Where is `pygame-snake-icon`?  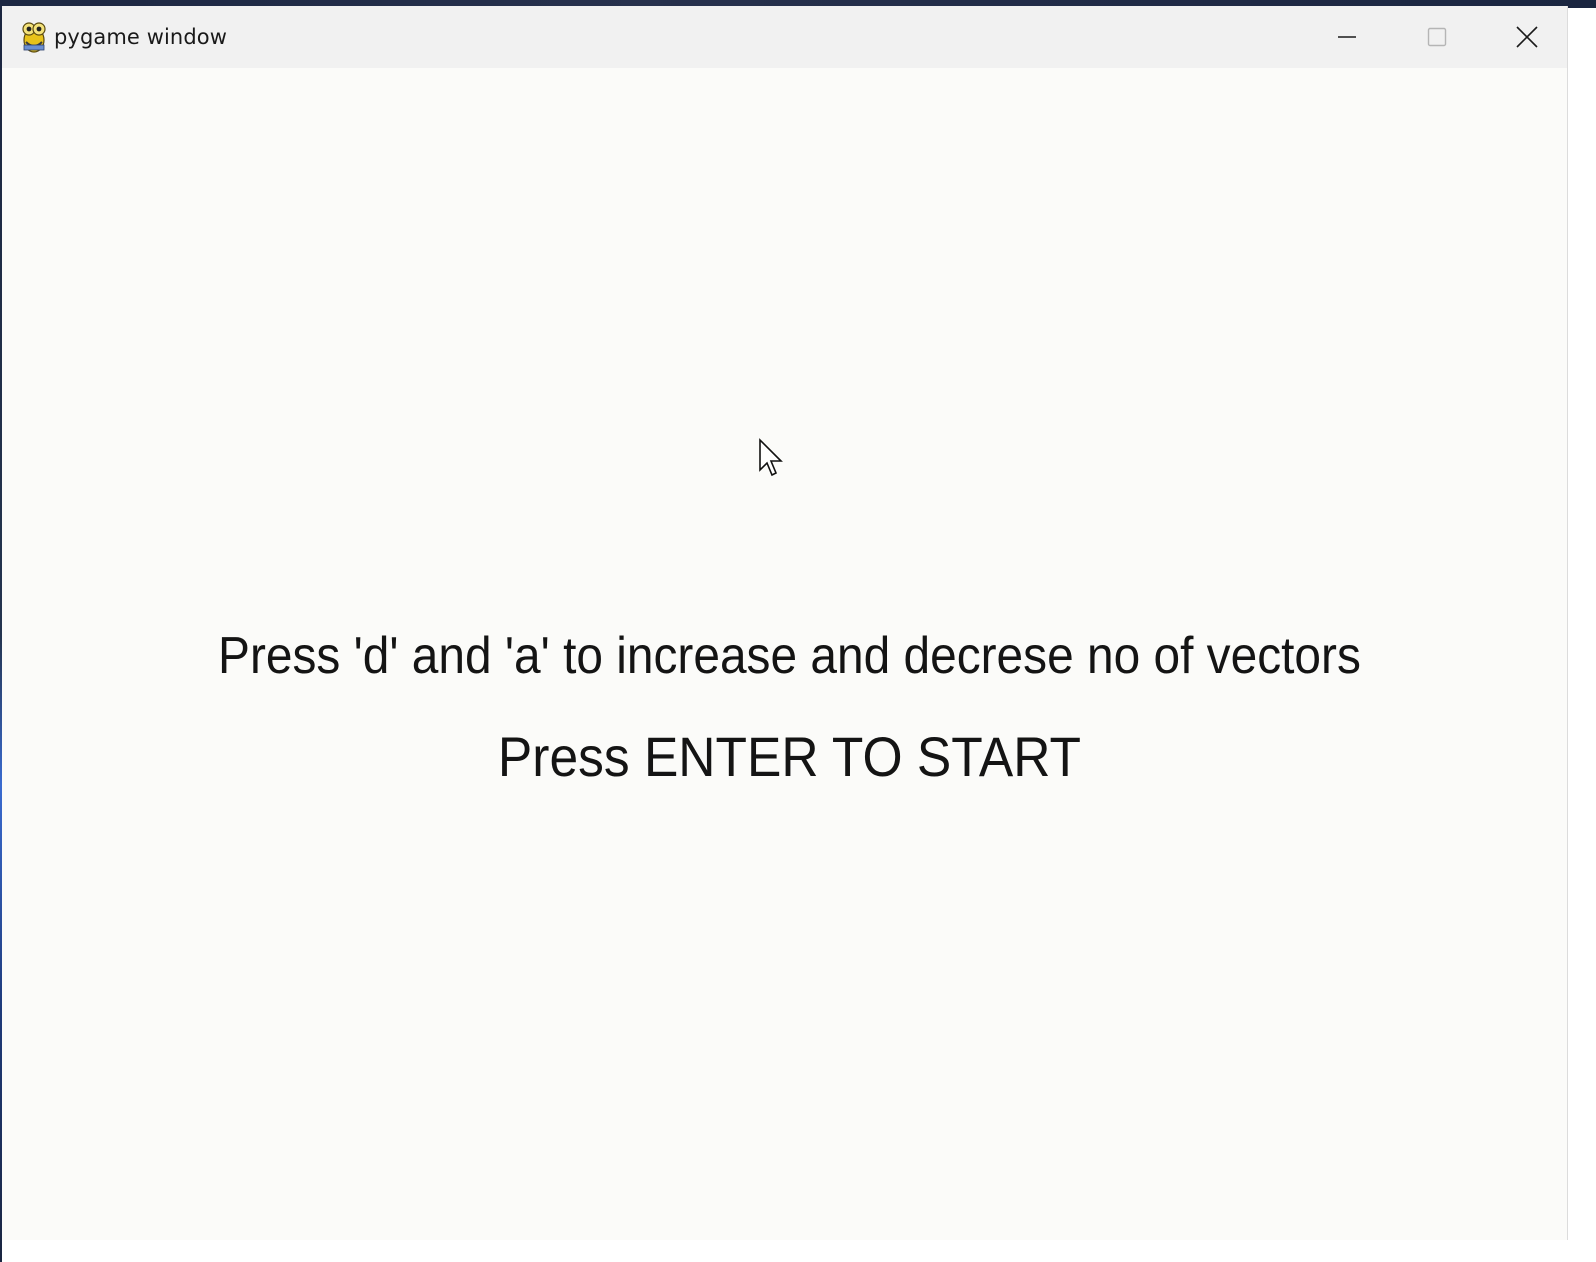
pygame-snake-icon is located at coordinates (34, 37).